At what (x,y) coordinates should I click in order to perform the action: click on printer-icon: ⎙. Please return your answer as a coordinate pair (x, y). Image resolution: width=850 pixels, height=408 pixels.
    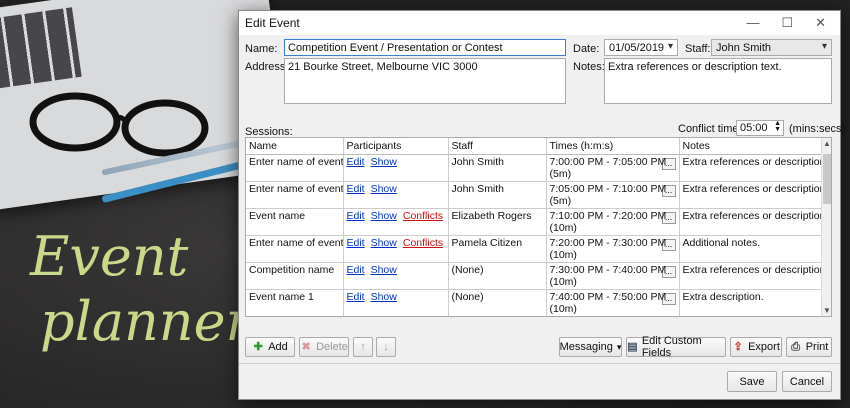
    Looking at the image, I should click on (796, 347).